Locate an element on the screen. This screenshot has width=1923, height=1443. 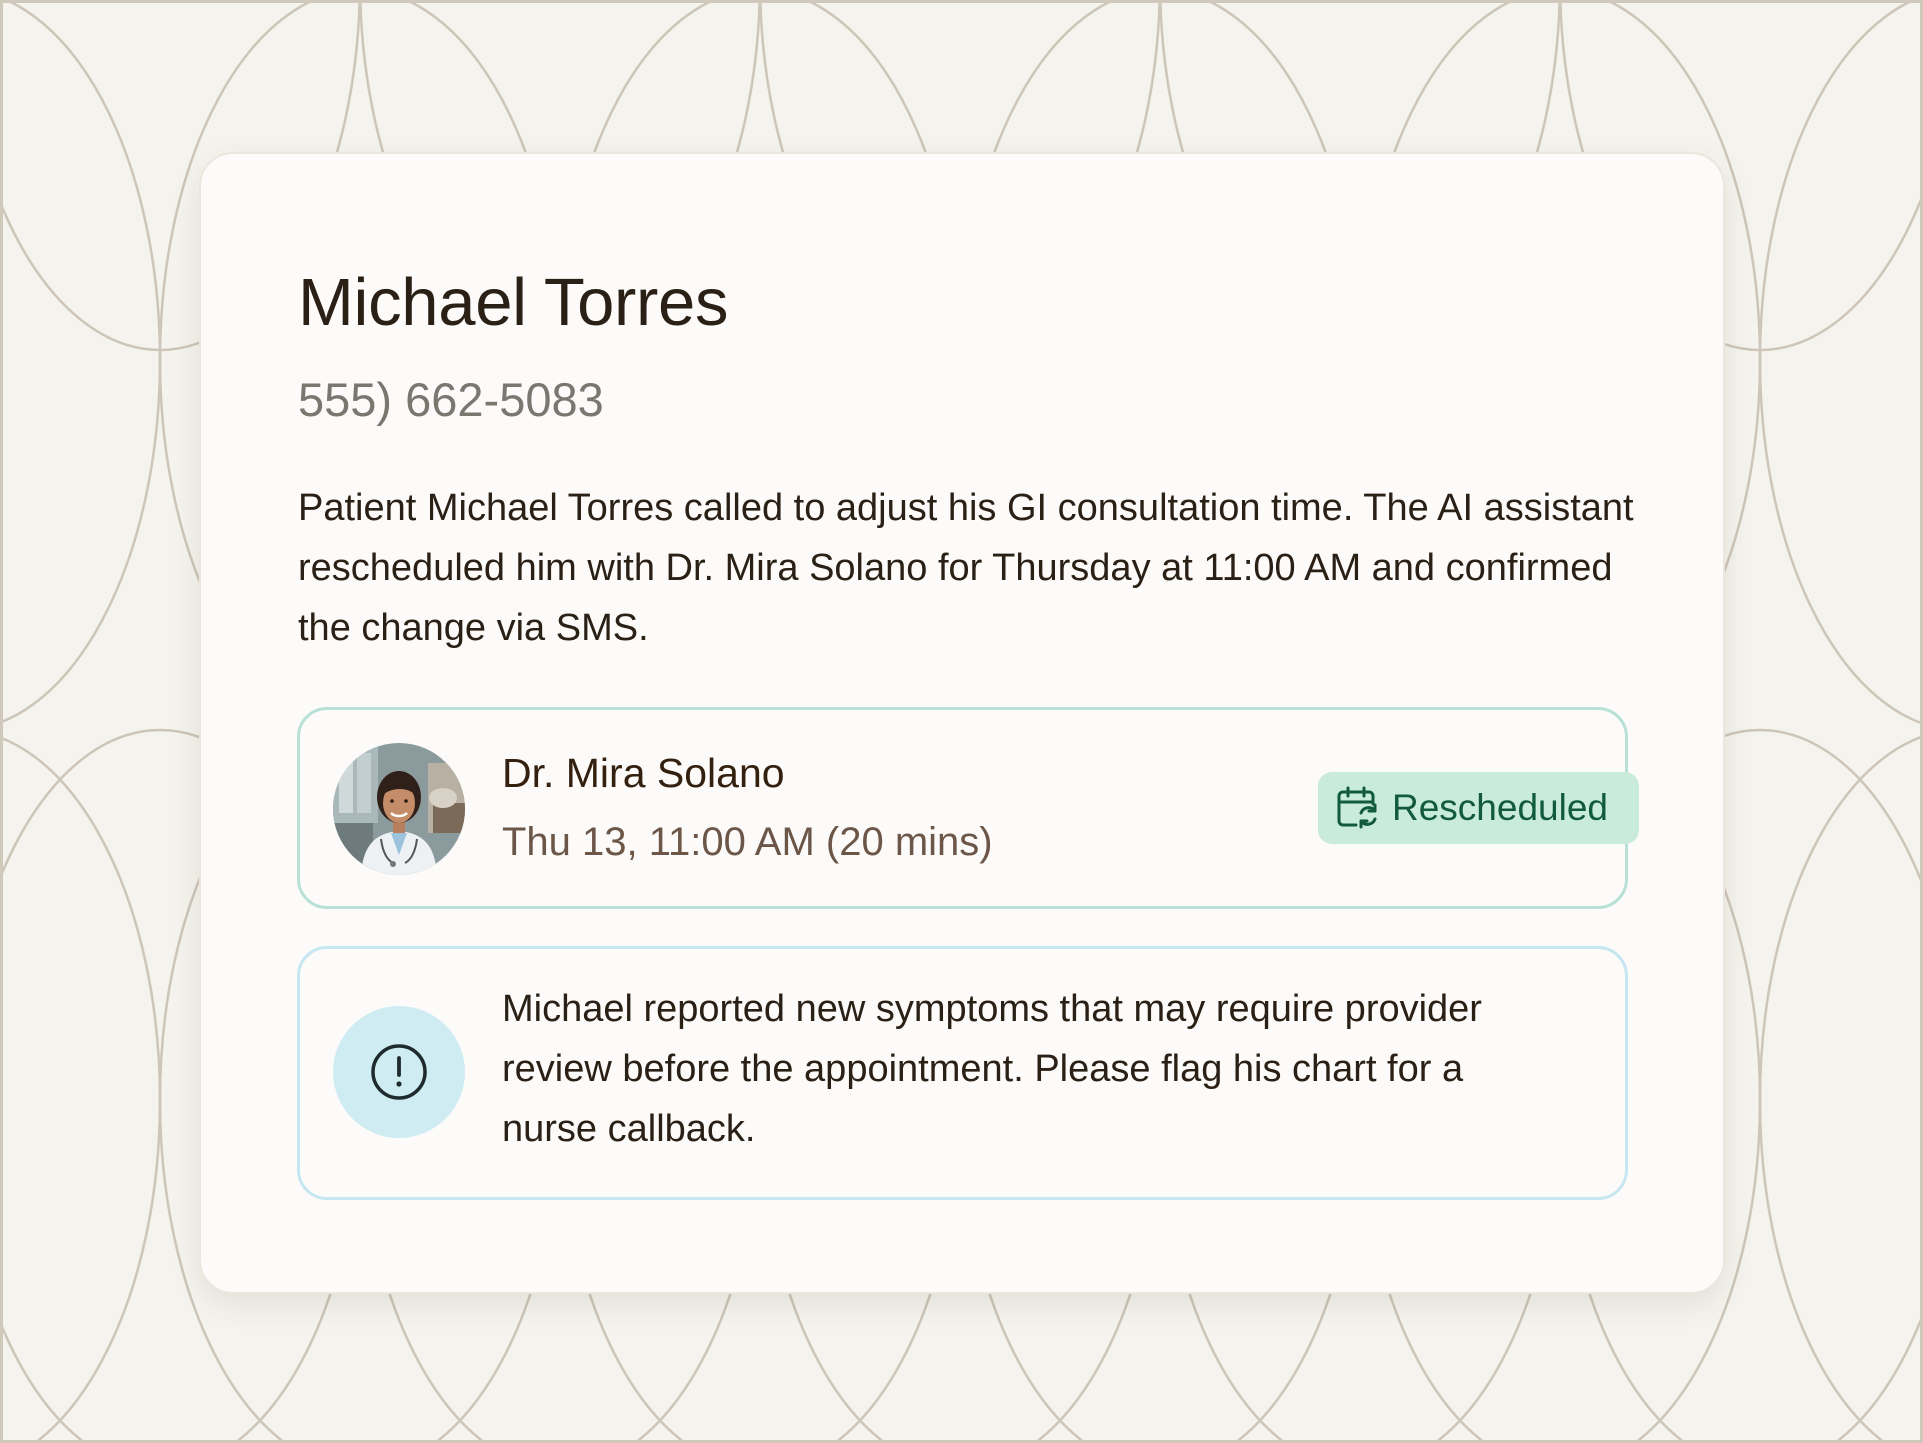
status-label: Rescheduled is located at coordinates (1500, 807).